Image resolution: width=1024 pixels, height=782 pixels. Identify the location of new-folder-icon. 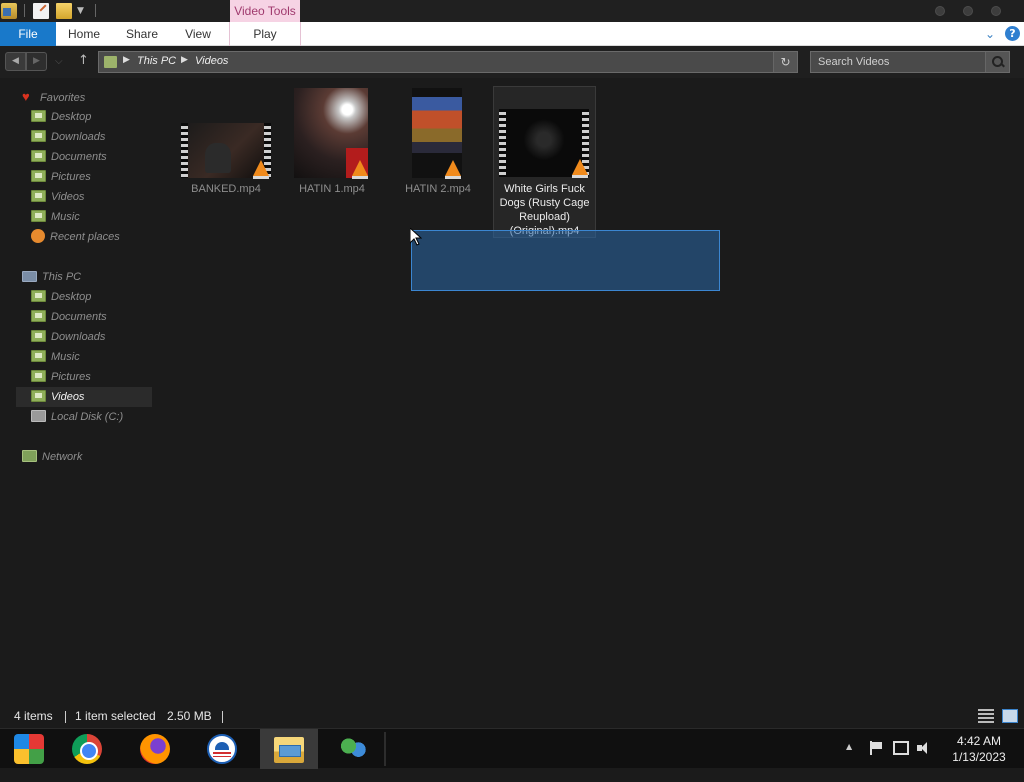
(64, 11).